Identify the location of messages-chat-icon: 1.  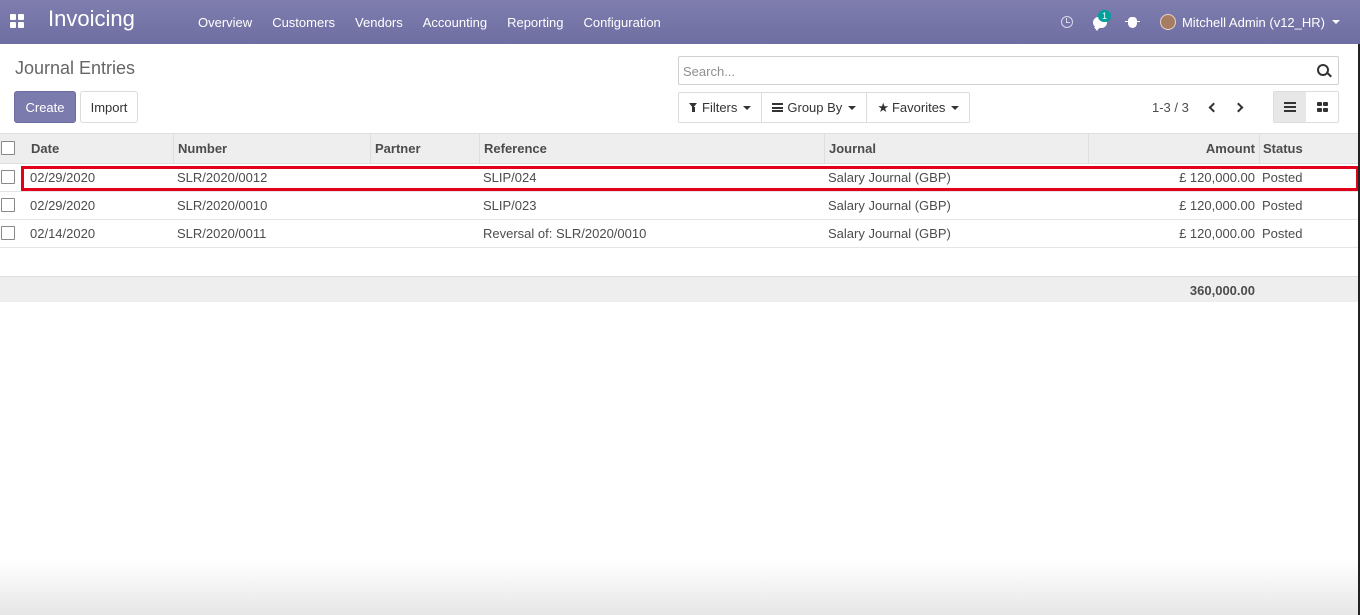
(1100, 22).